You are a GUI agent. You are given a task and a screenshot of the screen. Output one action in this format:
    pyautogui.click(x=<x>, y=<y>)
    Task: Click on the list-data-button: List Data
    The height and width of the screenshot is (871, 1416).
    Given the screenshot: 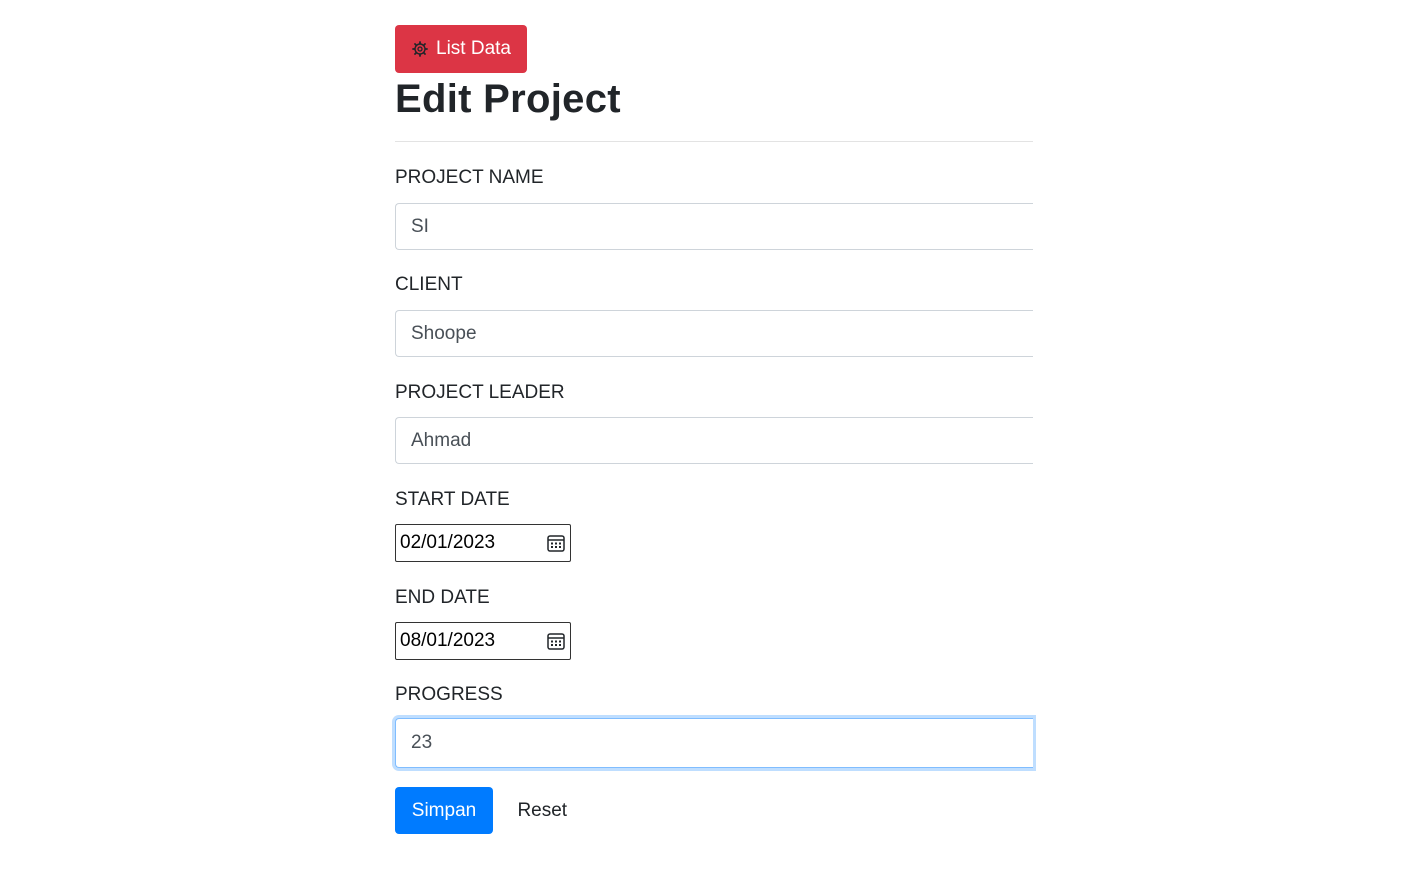 What is the action you would take?
    pyautogui.click(x=461, y=49)
    